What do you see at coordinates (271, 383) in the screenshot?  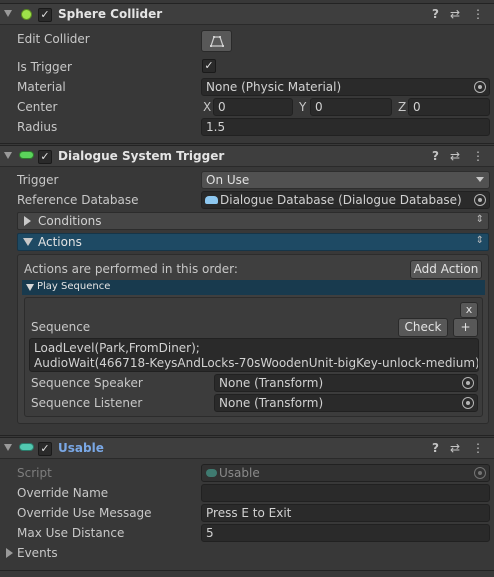 I see `sequence-speaker-value: None (Transform)` at bounding box center [271, 383].